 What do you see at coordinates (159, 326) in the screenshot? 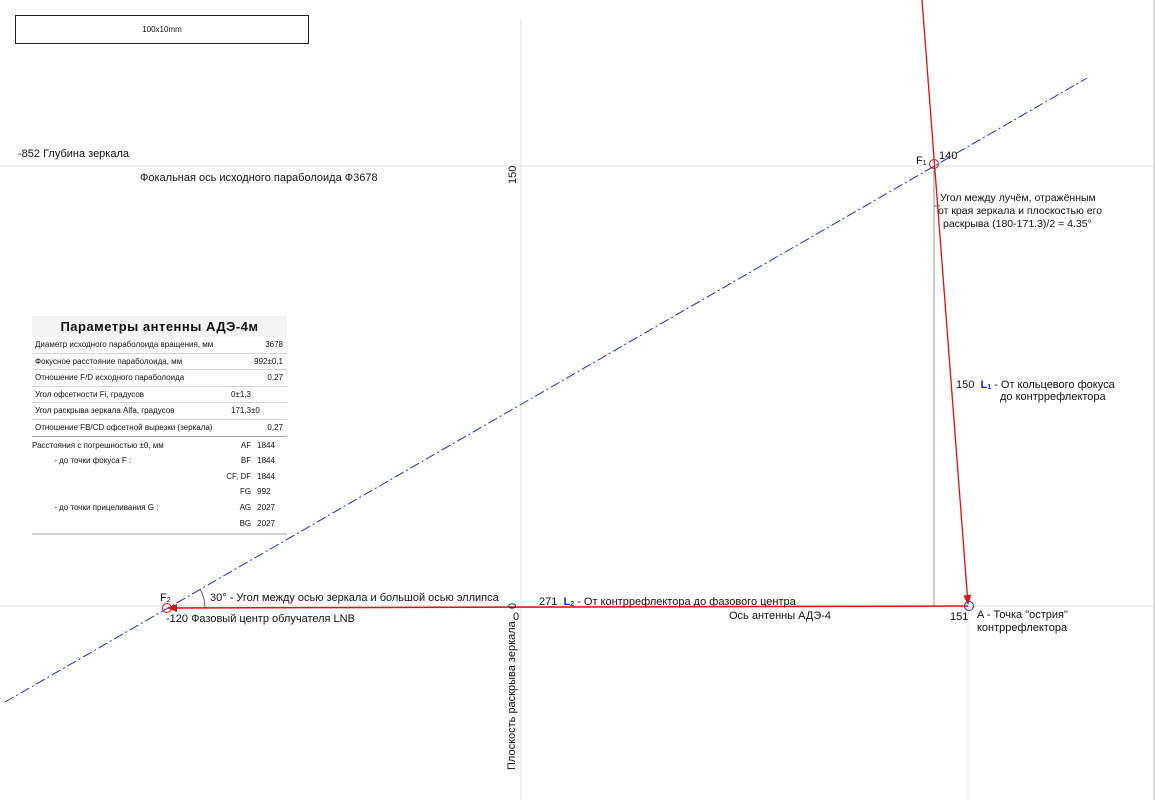
I see `table-title: Параметры антенны АДЭ-4м` at bounding box center [159, 326].